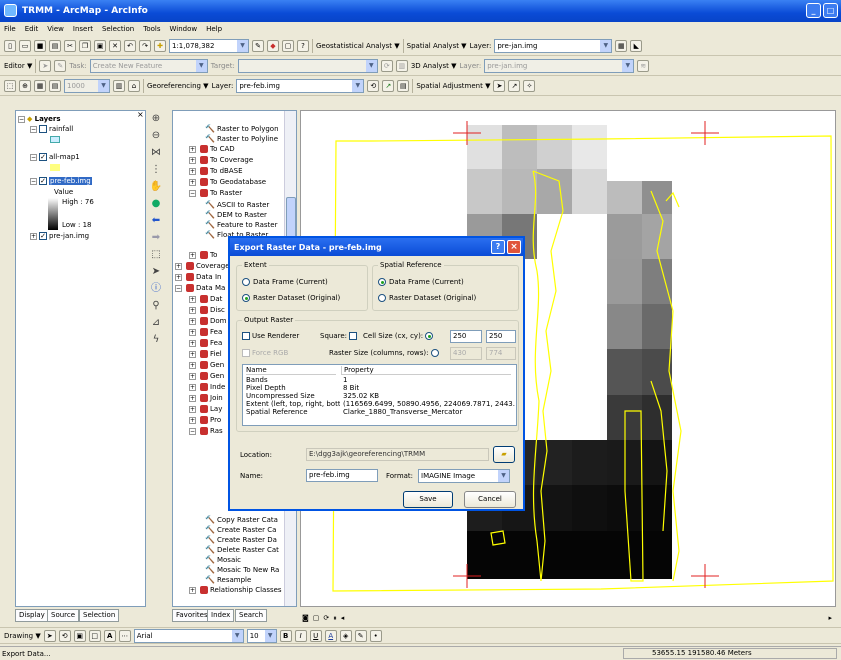  Describe the element at coordinates (61, 181) in the screenshot. I see `toc-layer-pre-feb: − ✓ pre-feb.img` at that location.